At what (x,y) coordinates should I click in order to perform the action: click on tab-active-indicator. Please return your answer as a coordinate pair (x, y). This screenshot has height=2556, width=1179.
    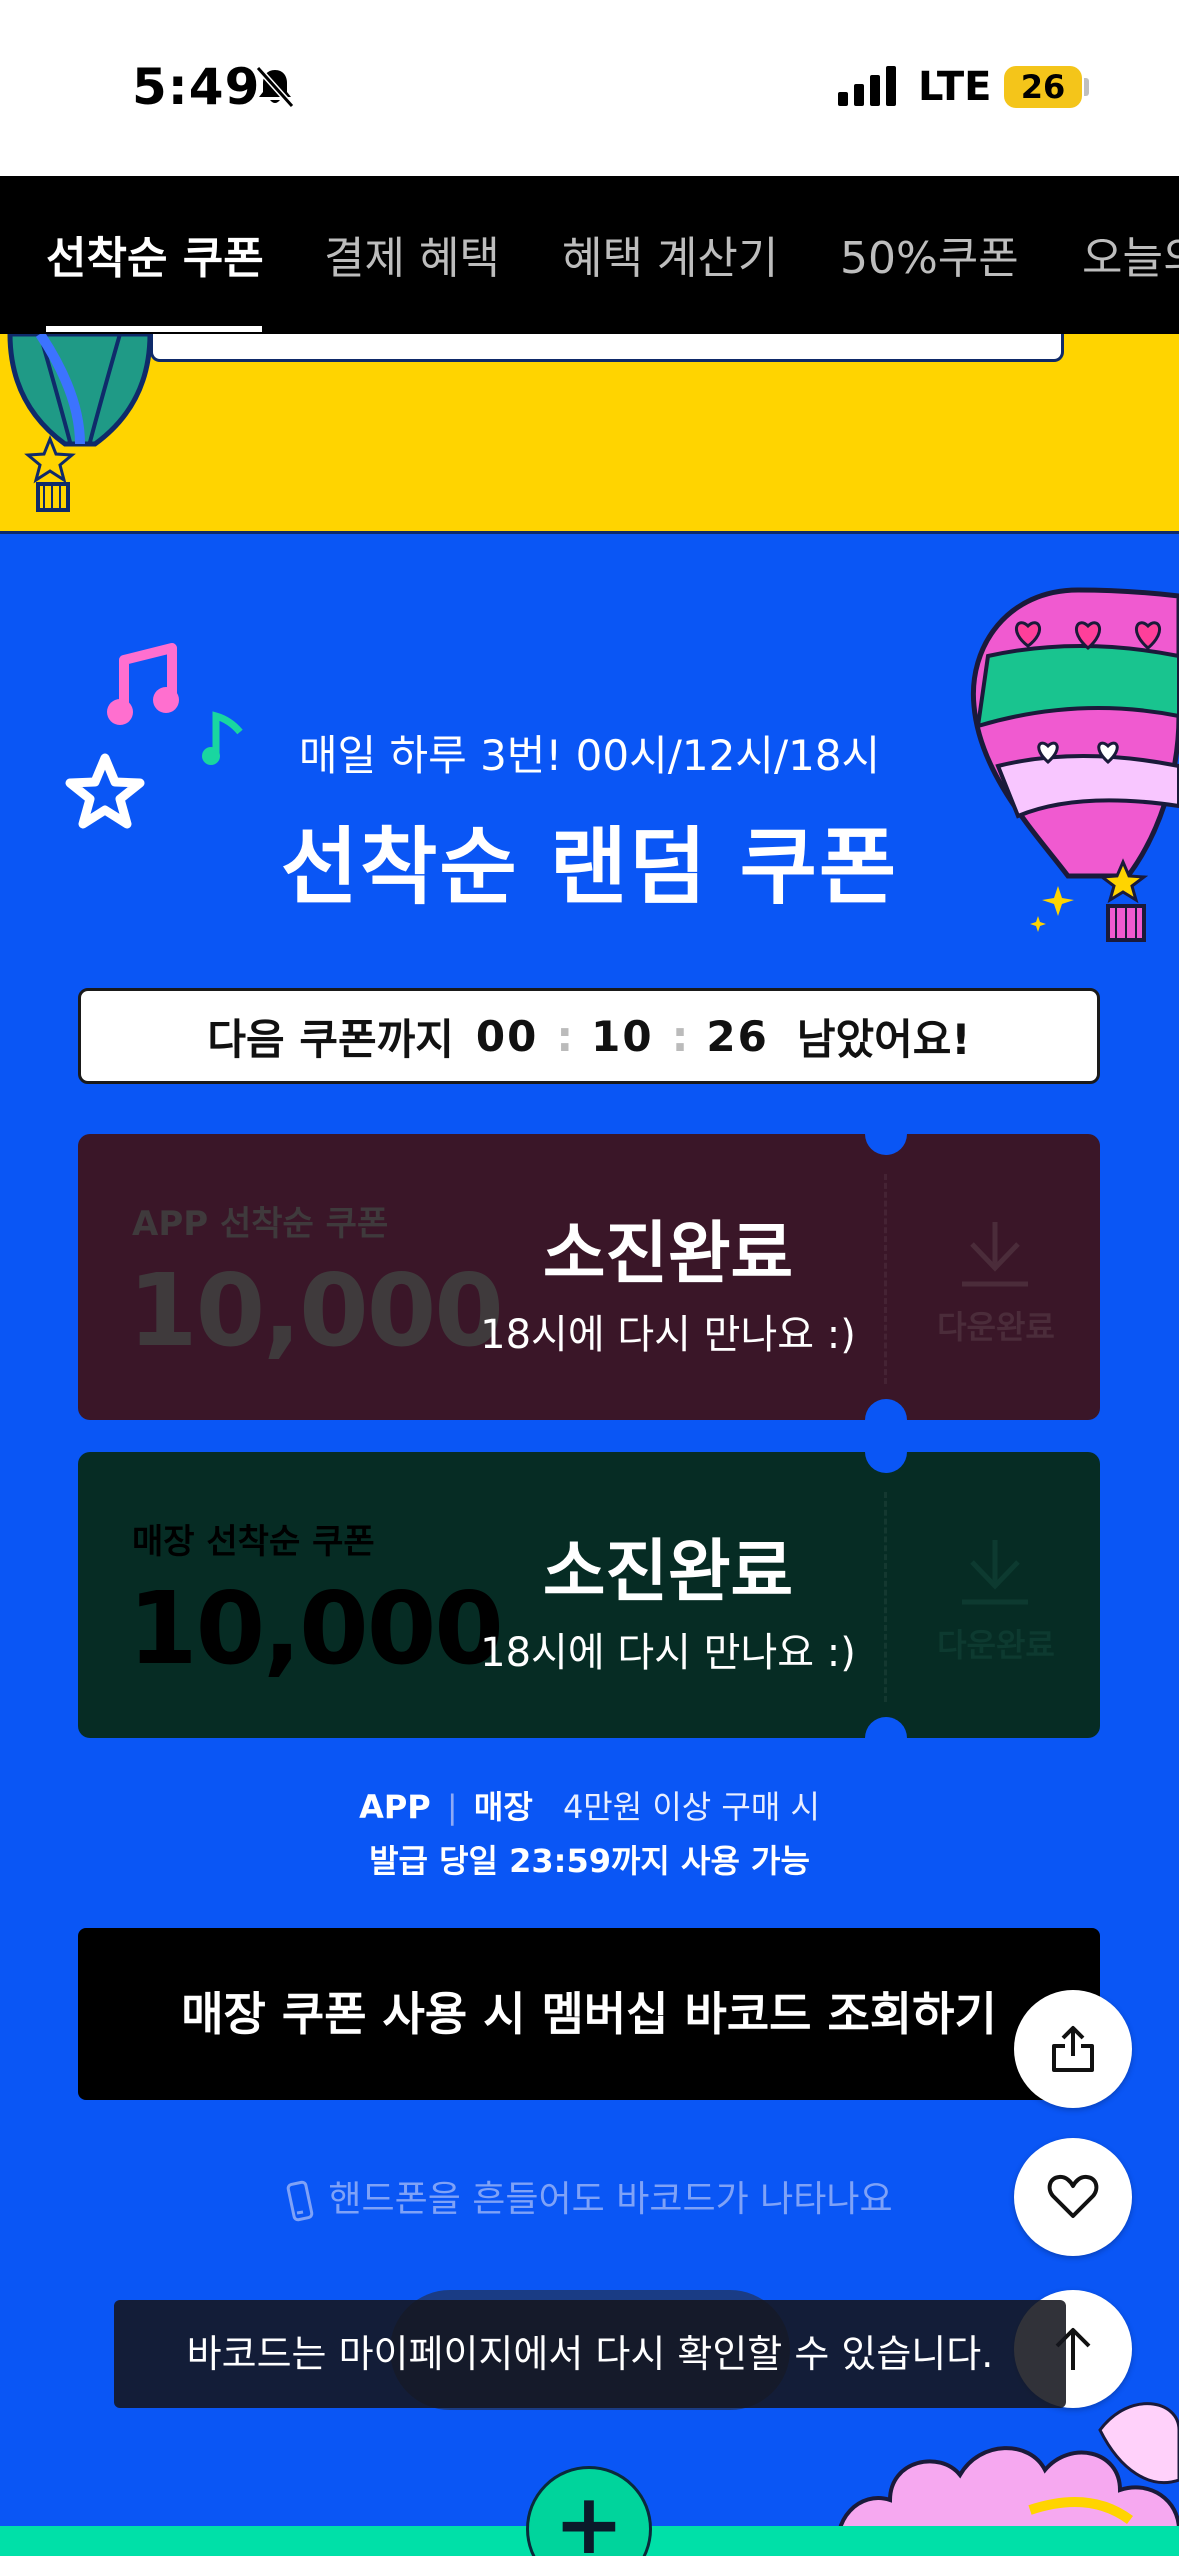
    Looking at the image, I should click on (154, 329).